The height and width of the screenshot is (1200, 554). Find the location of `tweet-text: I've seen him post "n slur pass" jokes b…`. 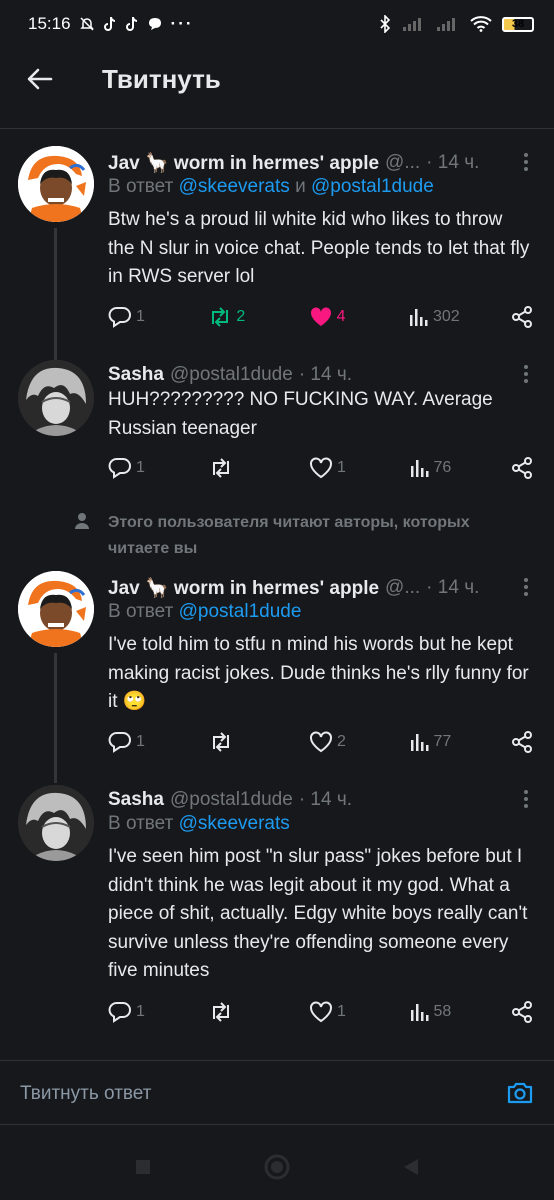

tweet-text: I've seen him post "n slur pass" jokes b… is located at coordinates (318, 913).